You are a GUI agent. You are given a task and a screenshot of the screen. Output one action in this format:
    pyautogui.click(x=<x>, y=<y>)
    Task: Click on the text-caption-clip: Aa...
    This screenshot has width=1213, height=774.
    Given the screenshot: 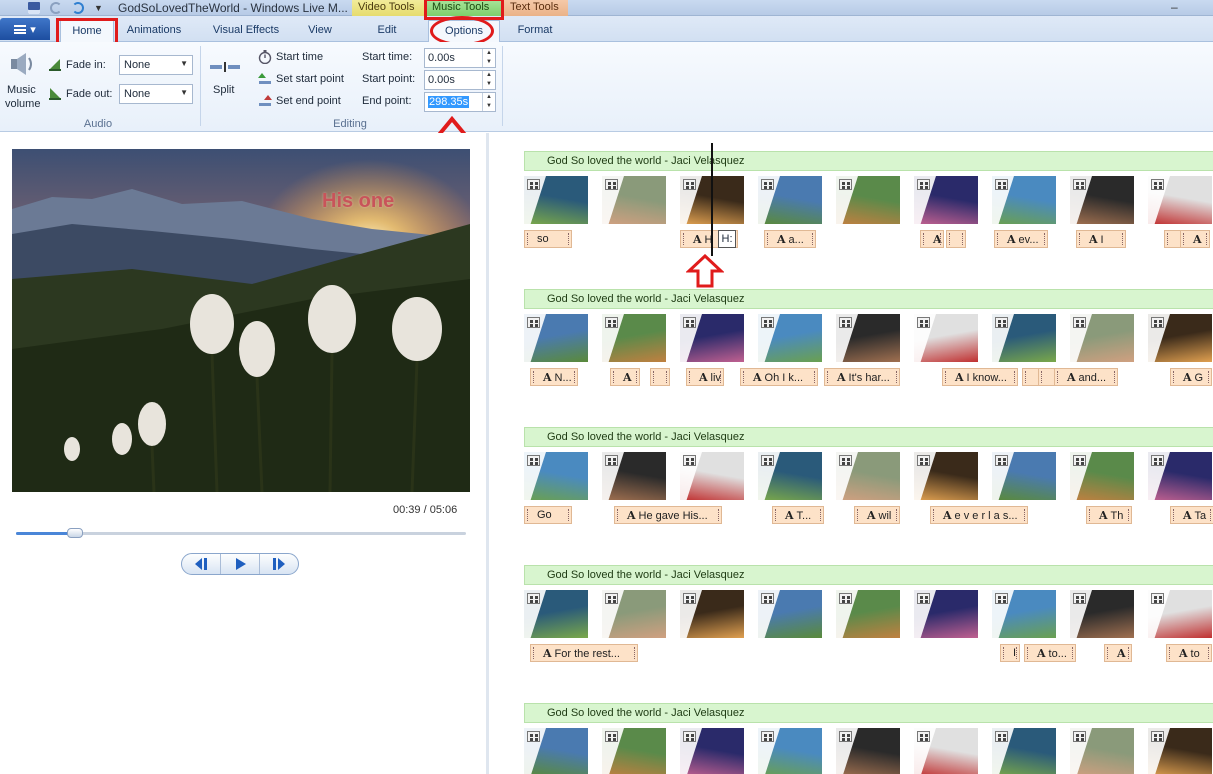 What is the action you would take?
    pyautogui.click(x=790, y=239)
    